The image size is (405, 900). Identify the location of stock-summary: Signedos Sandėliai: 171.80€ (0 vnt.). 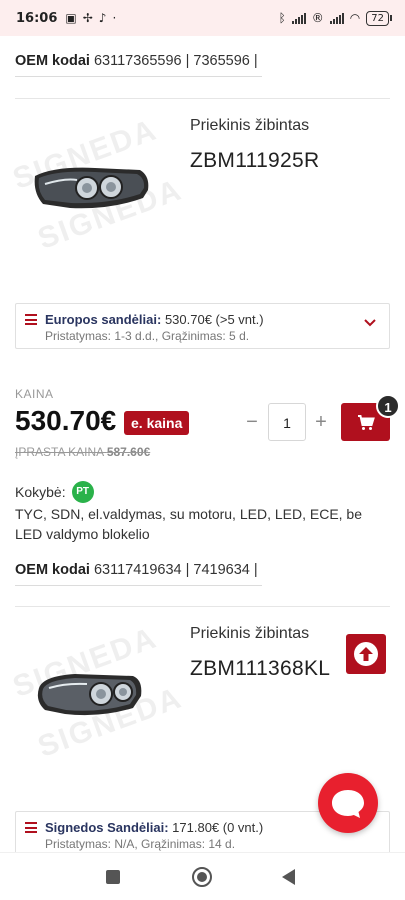
(154, 827).